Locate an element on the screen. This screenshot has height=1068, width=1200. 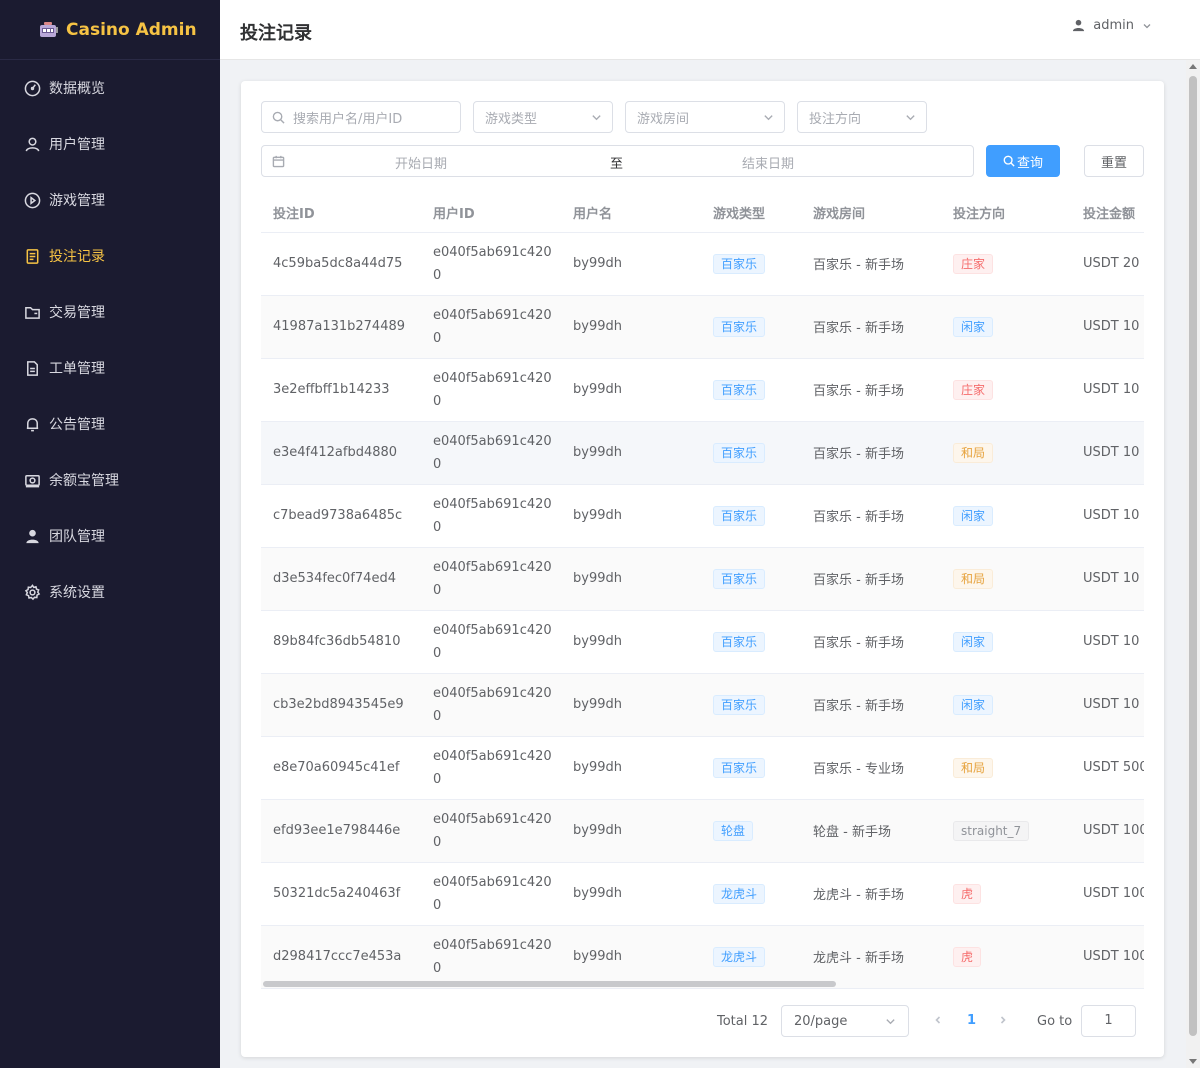
sidebar-item-announcements: 公告管理 is located at coordinates (110, 424).